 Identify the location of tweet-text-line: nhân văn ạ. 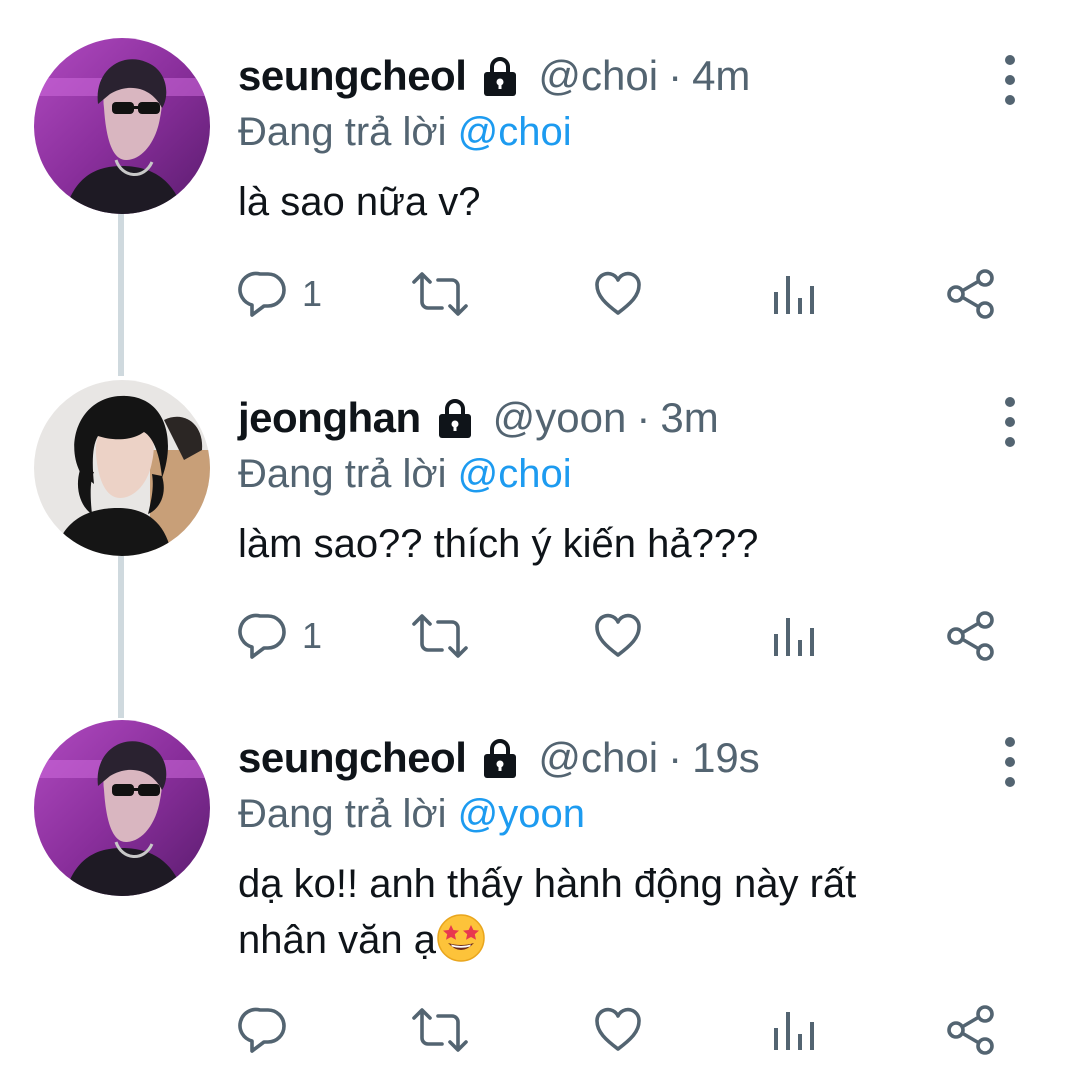
(618, 940).